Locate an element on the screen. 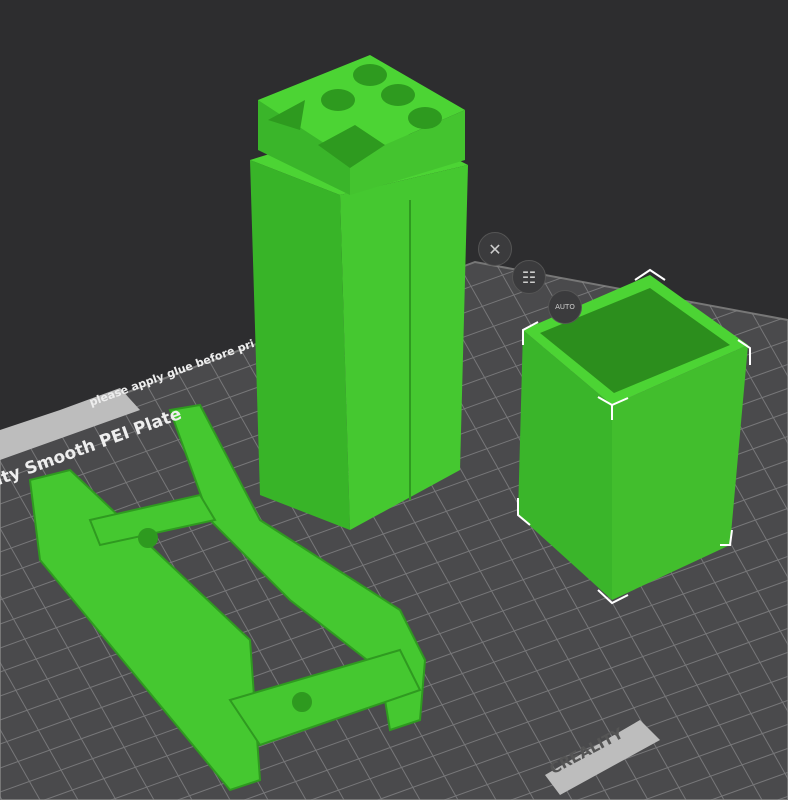 The width and height of the screenshot is (788, 800). close-button: ✕ is located at coordinates (495, 249).